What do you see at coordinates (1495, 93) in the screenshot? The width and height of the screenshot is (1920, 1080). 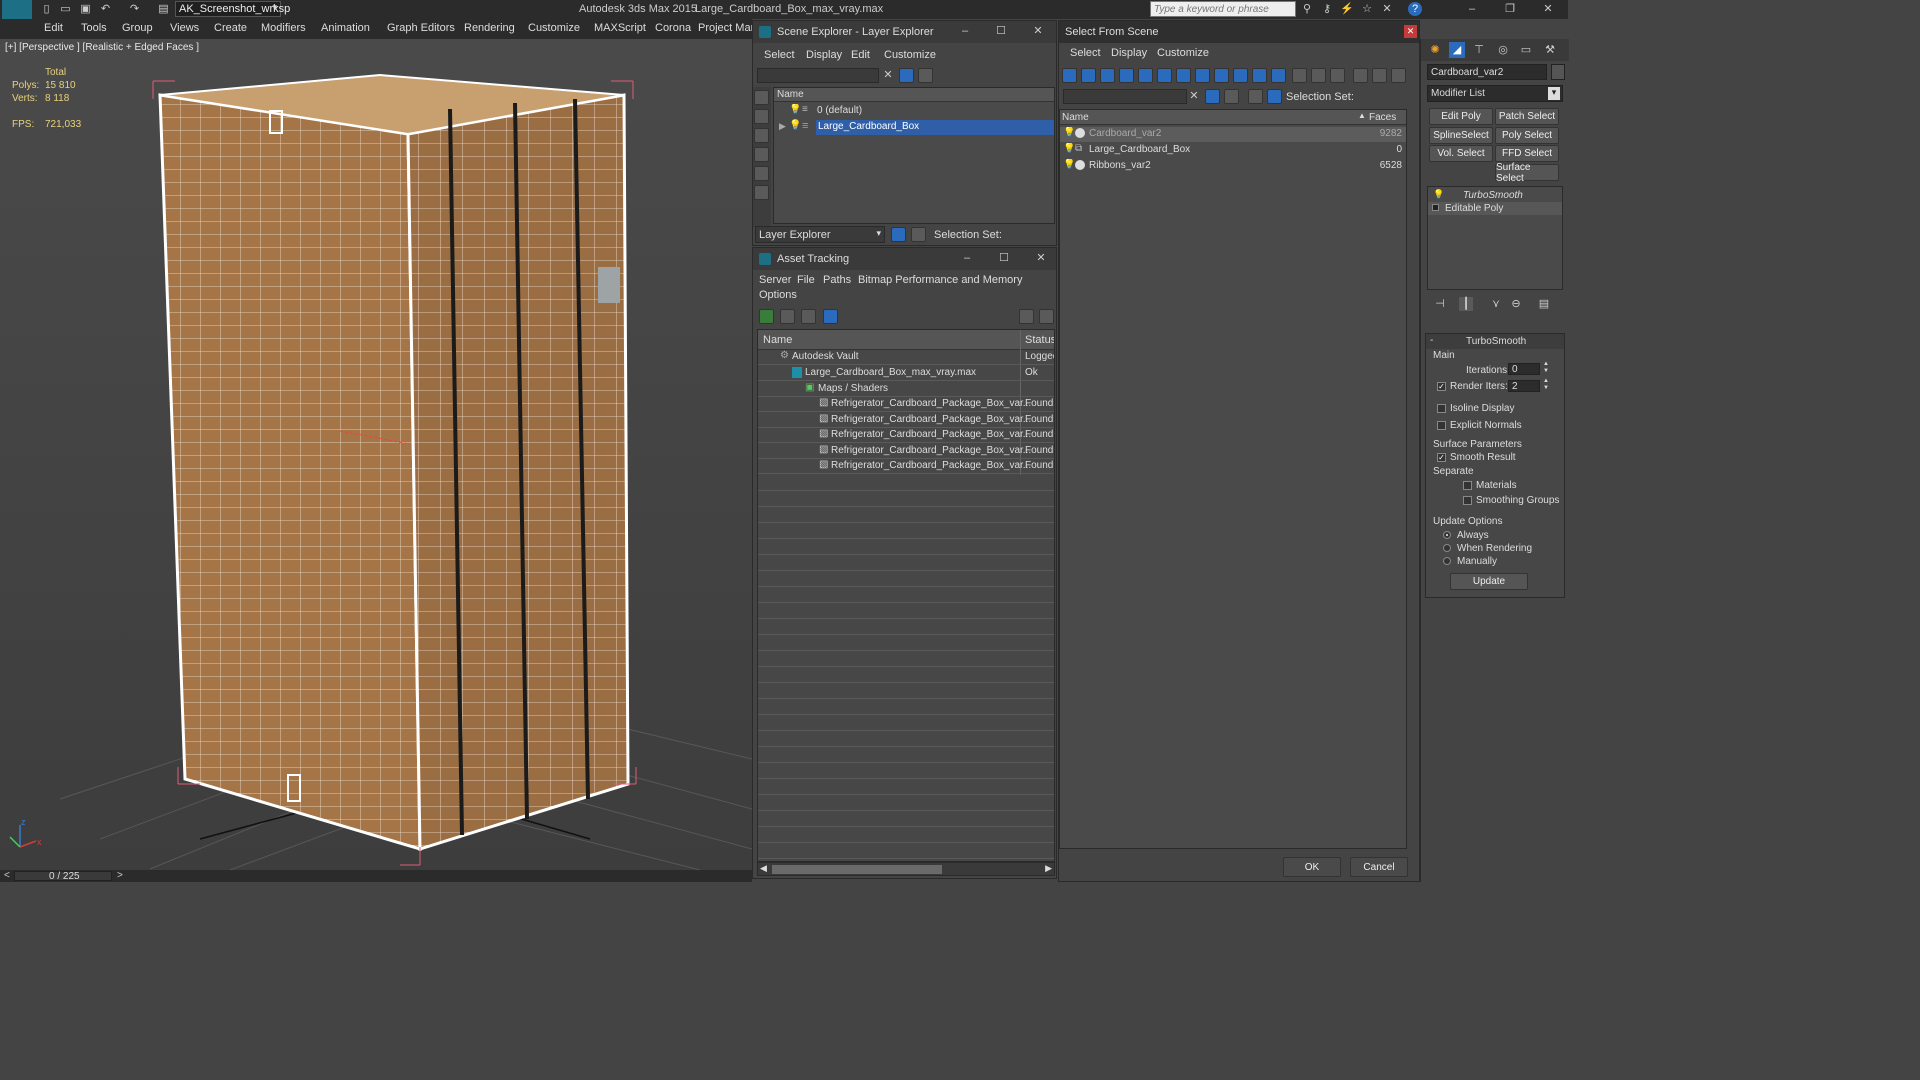 I see `modifier-list-dropdown: Modifier List ▾` at bounding box center [1495, 93].